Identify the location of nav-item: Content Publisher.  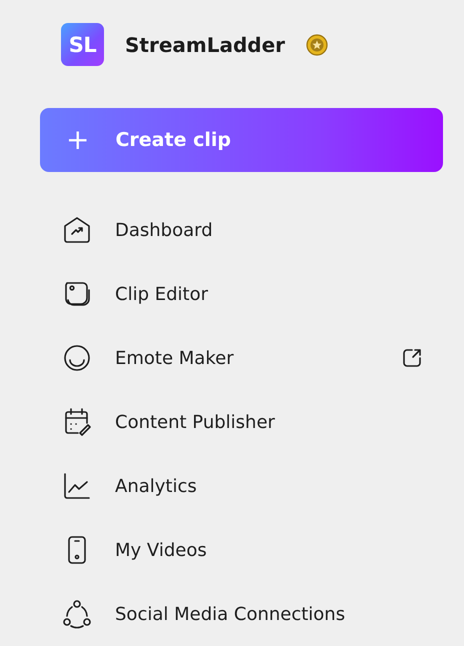
(279, 422).